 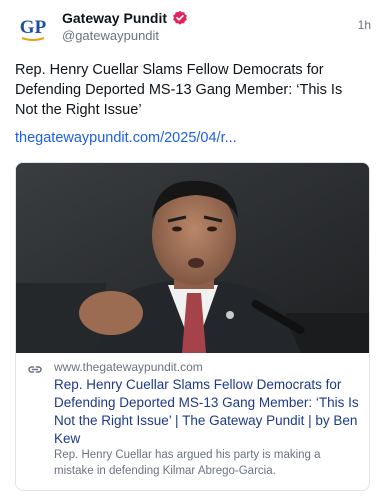 I want to click on verified-badge-icon, so click(x=180, y=18).